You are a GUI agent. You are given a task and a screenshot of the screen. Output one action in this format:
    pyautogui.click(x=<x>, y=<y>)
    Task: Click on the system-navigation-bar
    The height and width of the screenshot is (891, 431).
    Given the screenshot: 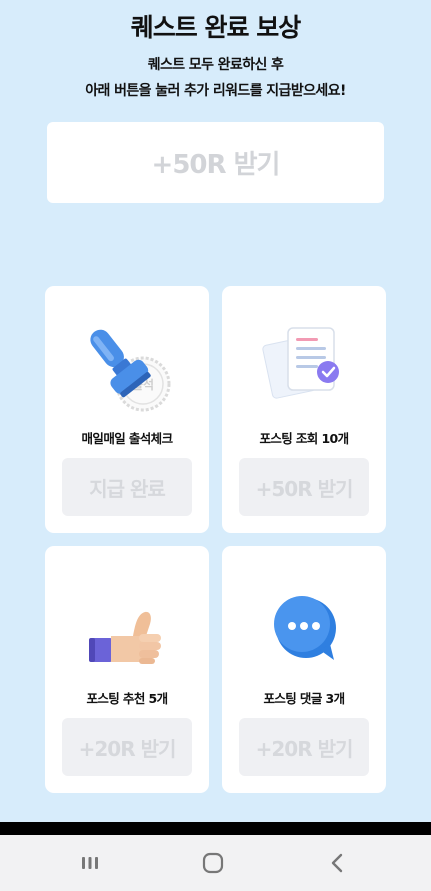 What is the action you would take?
    pyautogui.click(x=215, y=863)
    